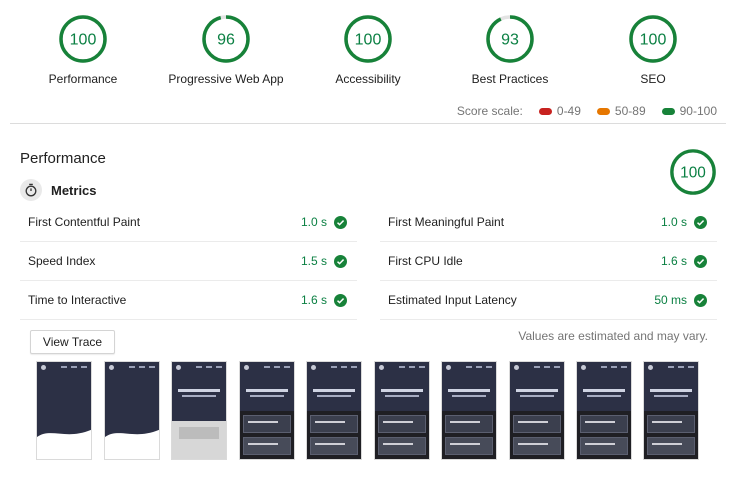  I want to click on metric-label: First CPU Idle, so click(425, 261).